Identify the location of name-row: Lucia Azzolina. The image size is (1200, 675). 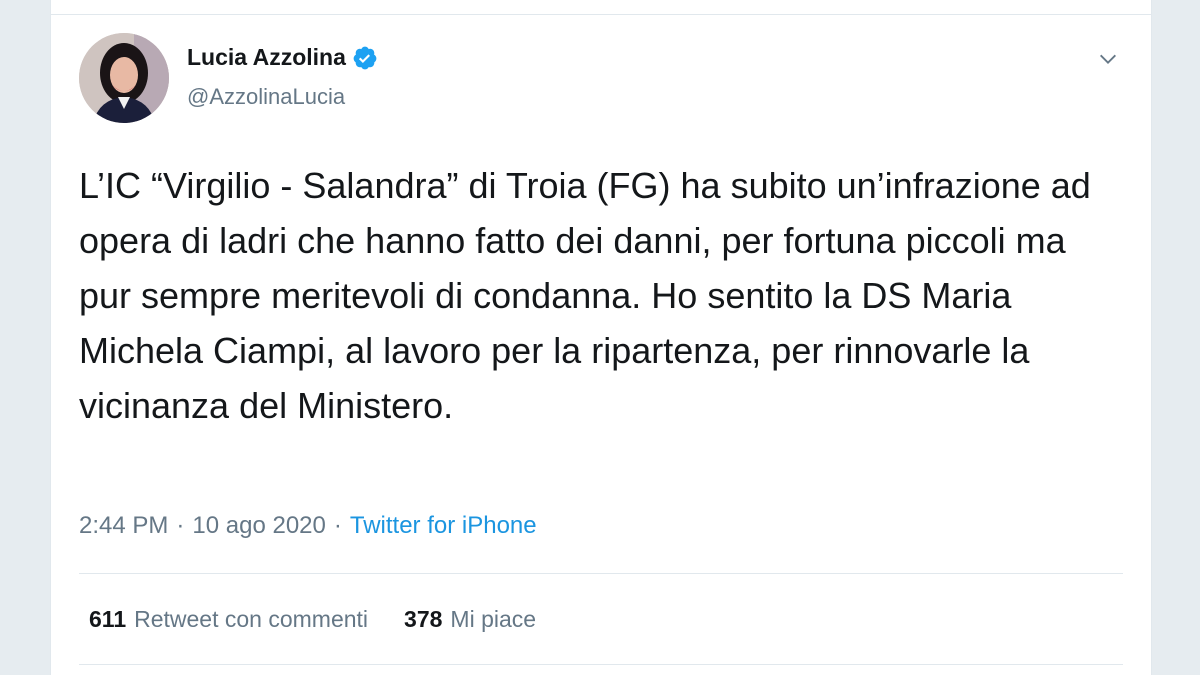
(282, 57).